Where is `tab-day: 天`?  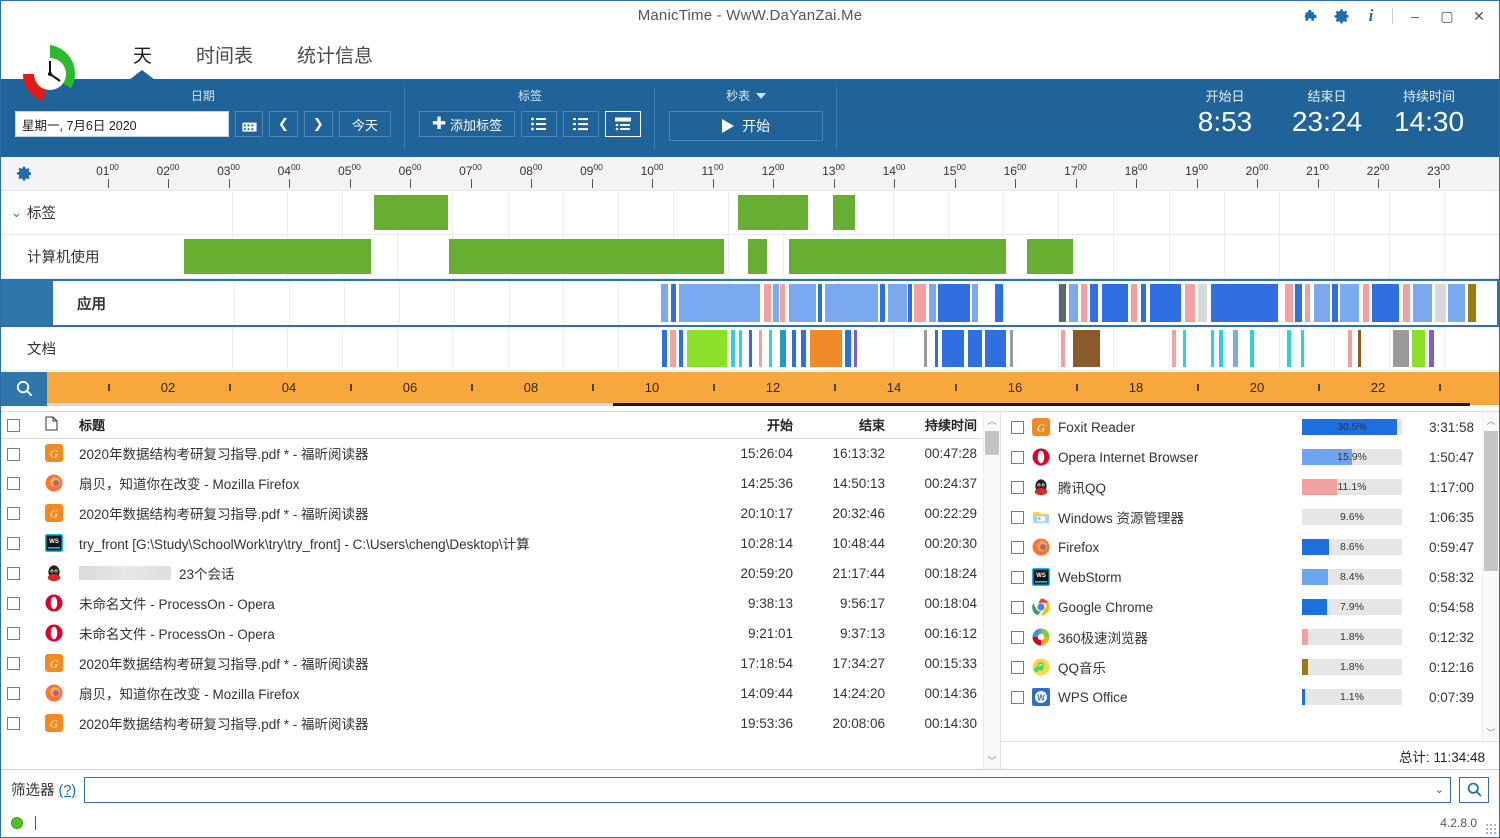
tab-day: 天 is located at coordinates (142, 49).